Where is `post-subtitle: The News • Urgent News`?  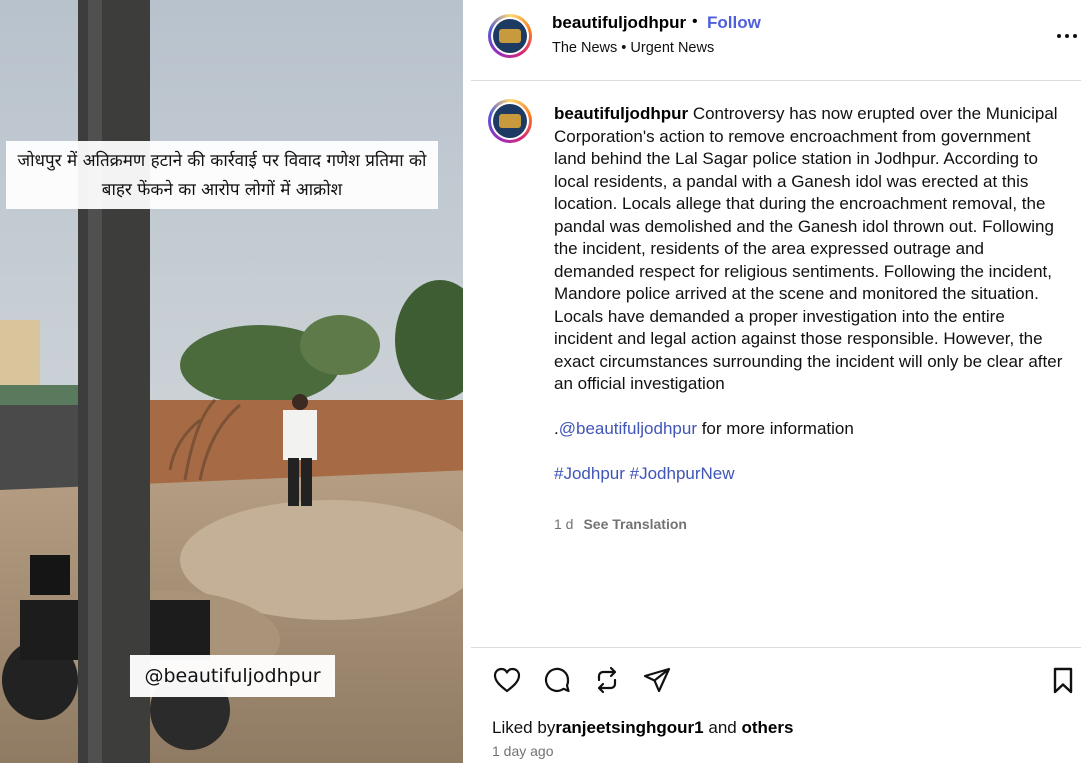 post-subtitle: The News • Urgent News is located at coordinates (633, 48).